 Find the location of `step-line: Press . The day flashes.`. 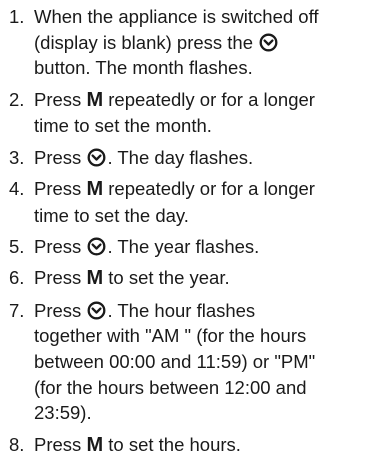

step-line: Press . The day flashes. is located at coordinates (204, 158).